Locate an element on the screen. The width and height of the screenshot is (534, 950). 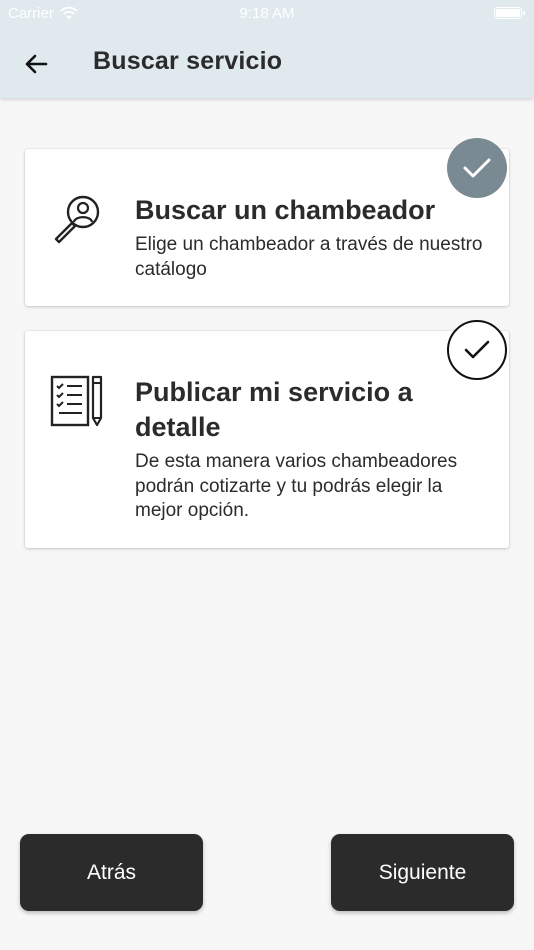
status-bar: Carrier 9:18 AM is located at coordinates (267, 14).